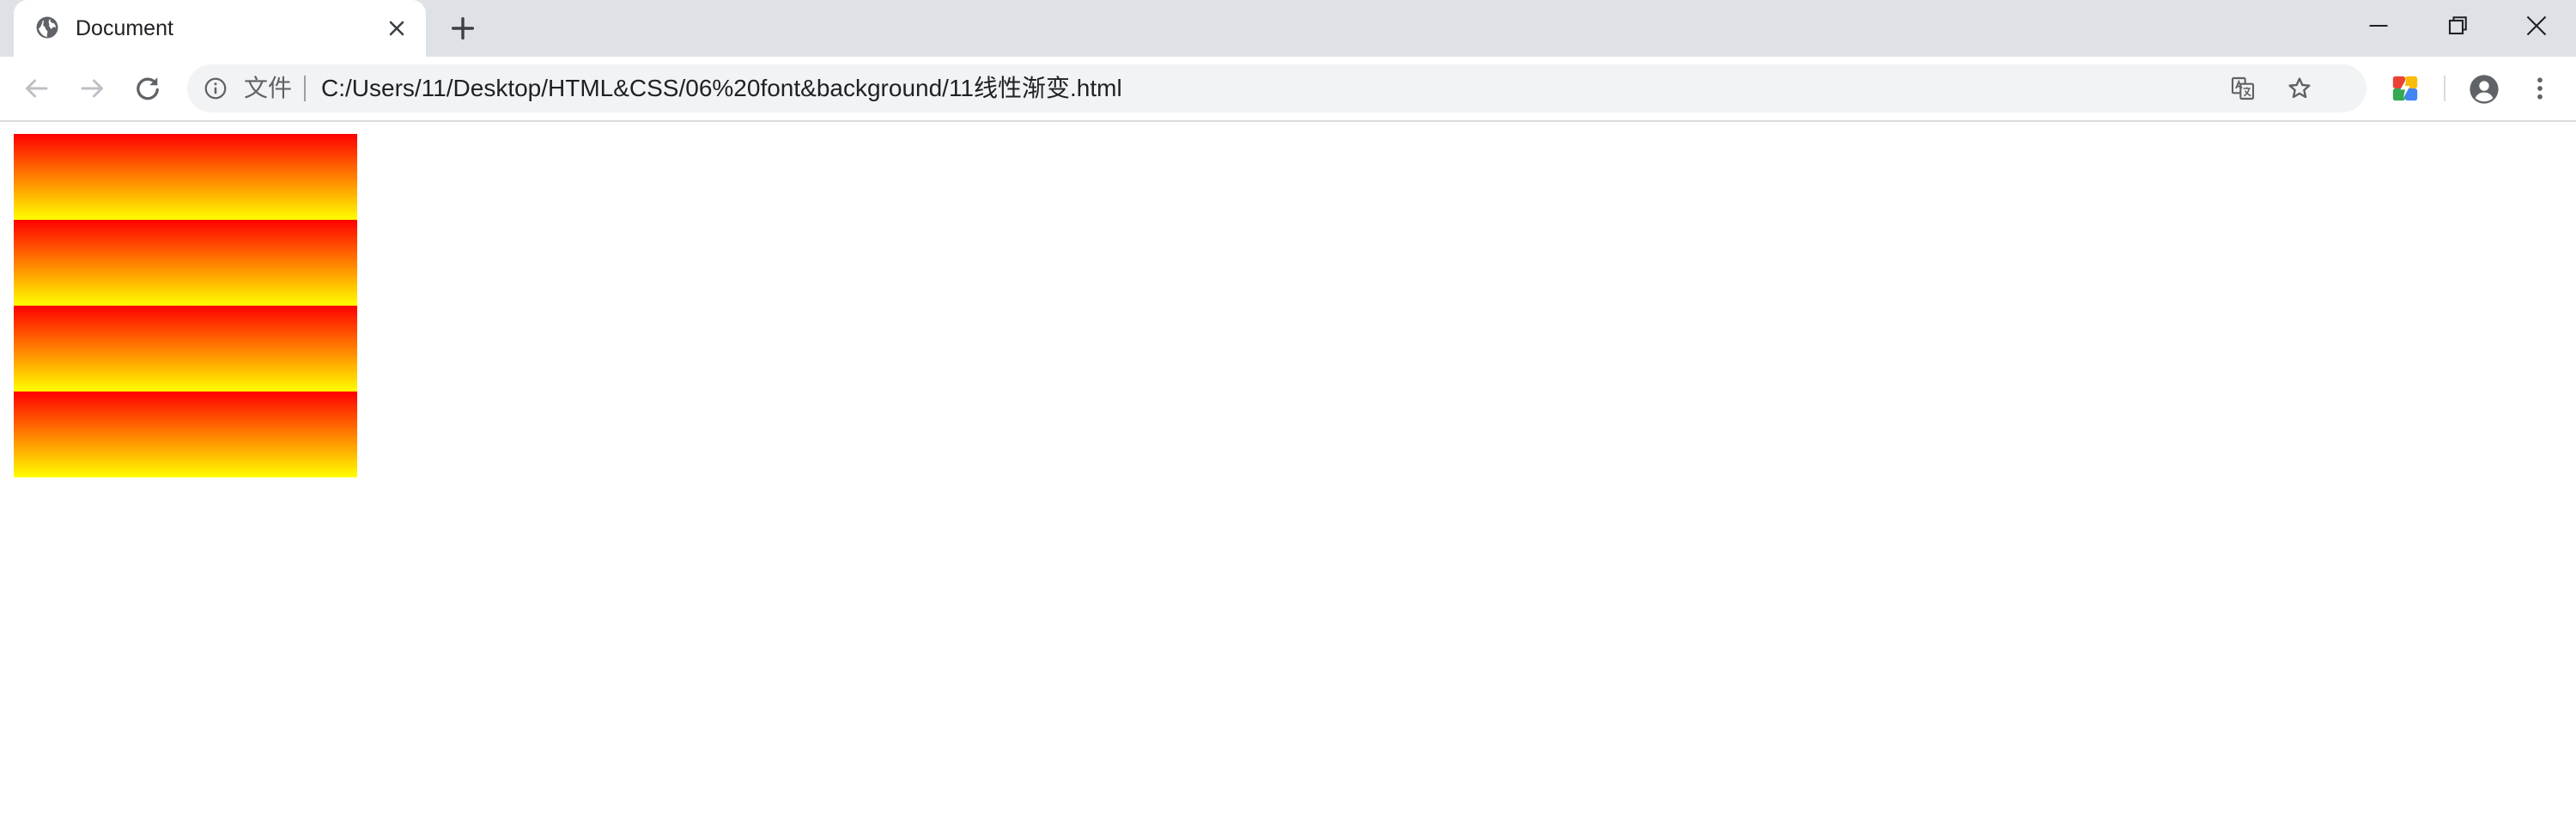  Describe the element at coordinates (2444, 88) in the screenshot. I see `toolbar-divider` at that location.